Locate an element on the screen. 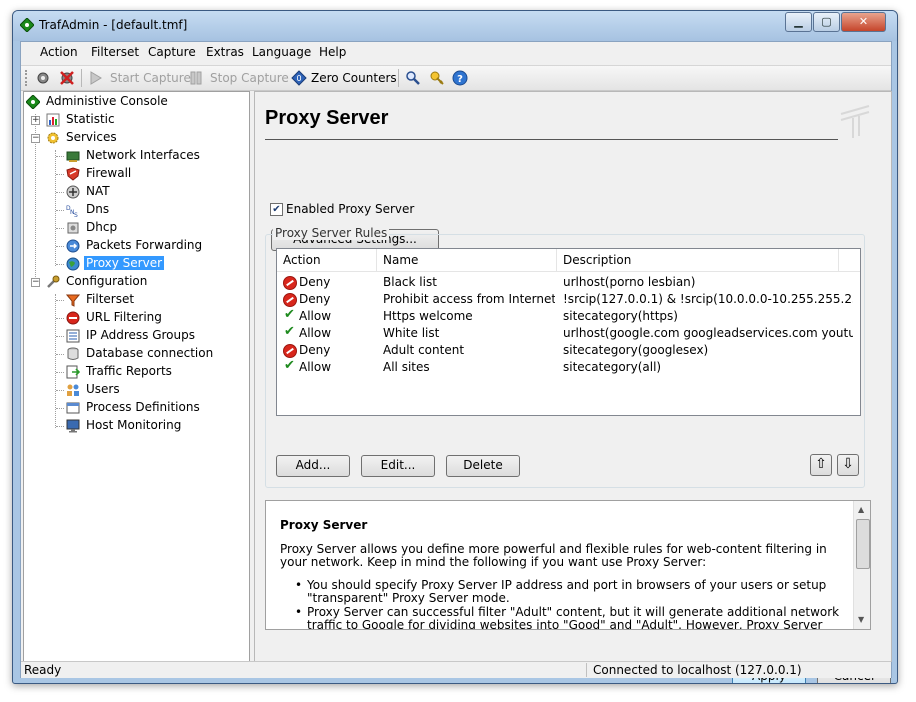  rule-name: Adult content is located at coordinates (424, 350).